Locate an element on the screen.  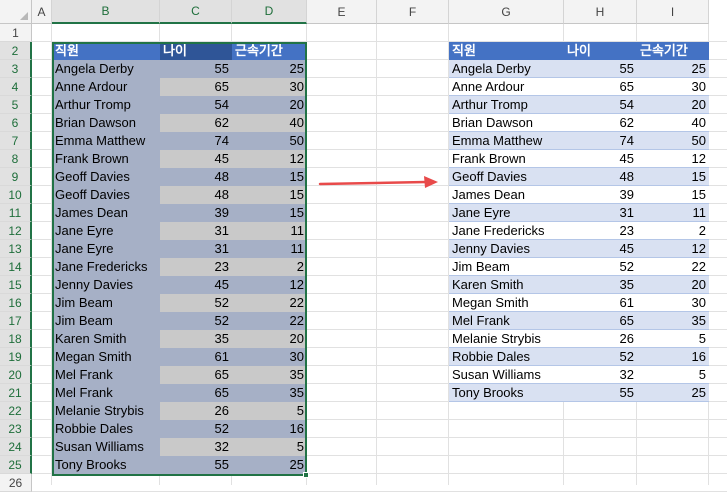
right-table-cell: 62 is located at coordinates (600, 123).